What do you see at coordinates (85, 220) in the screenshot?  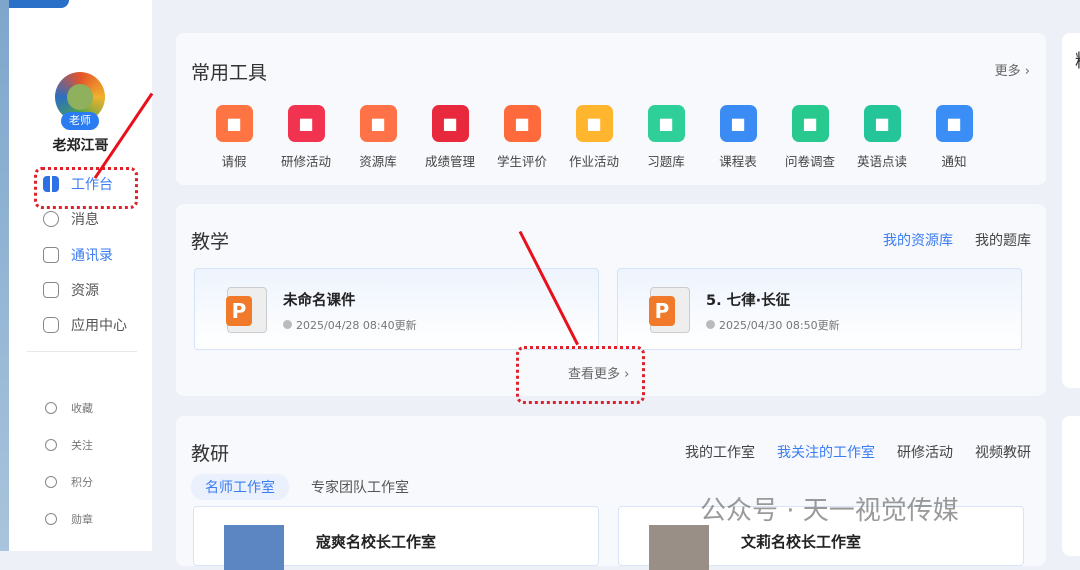 I see `label: 消息` at bounding box center [85, 220].